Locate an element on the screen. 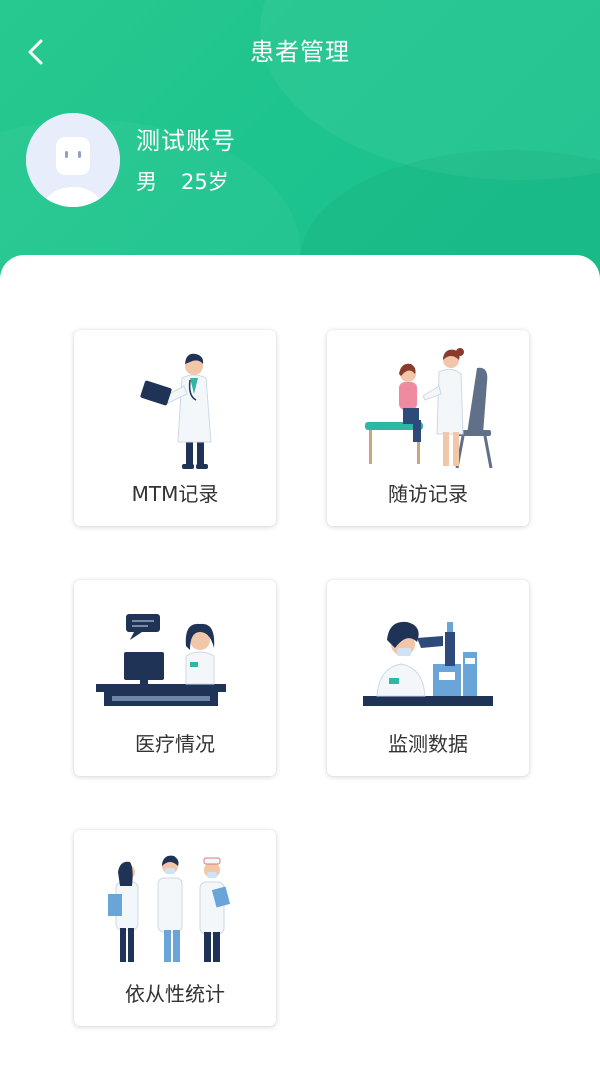  menu-card-monitoring-data: 监测数据 is located at coordinates (428, 678).